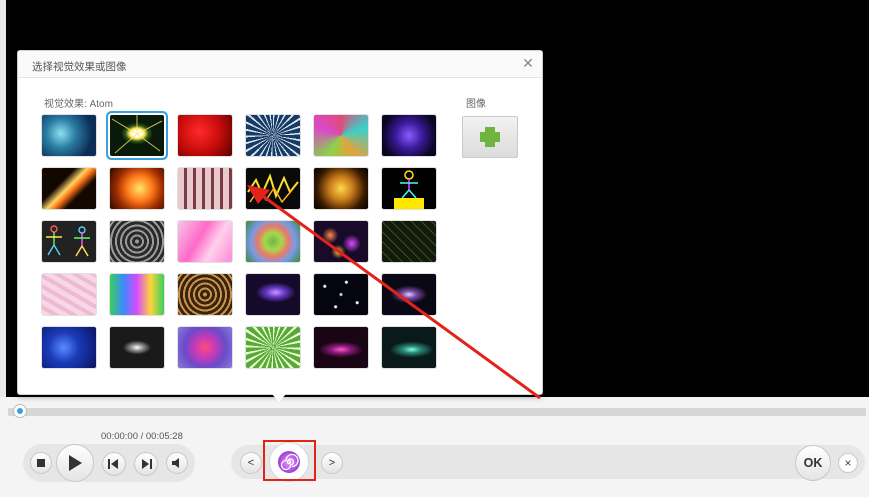 This screenshot has width=869, height=497. I want to click on effect-thumb-pink-room, so click(205, 188).